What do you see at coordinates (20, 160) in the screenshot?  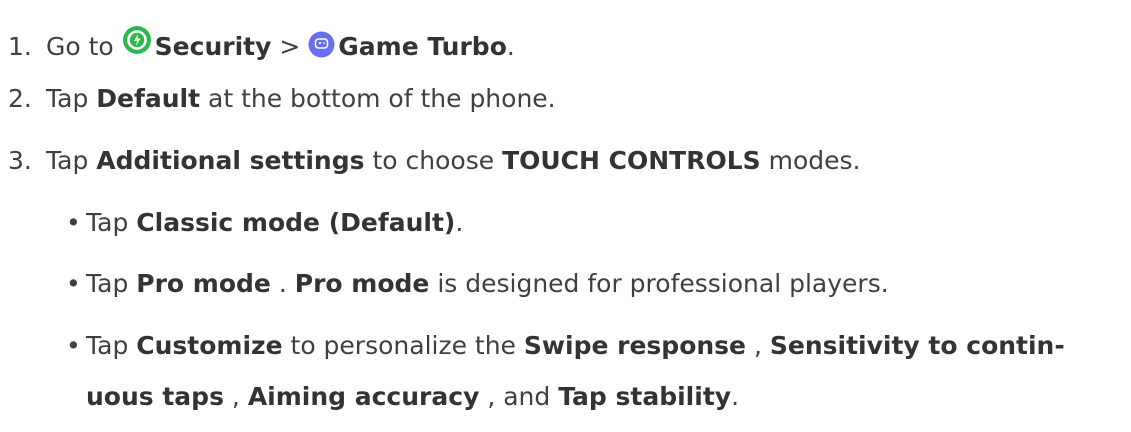 I see `step-number: 3.` at bounding box center [20, 160].